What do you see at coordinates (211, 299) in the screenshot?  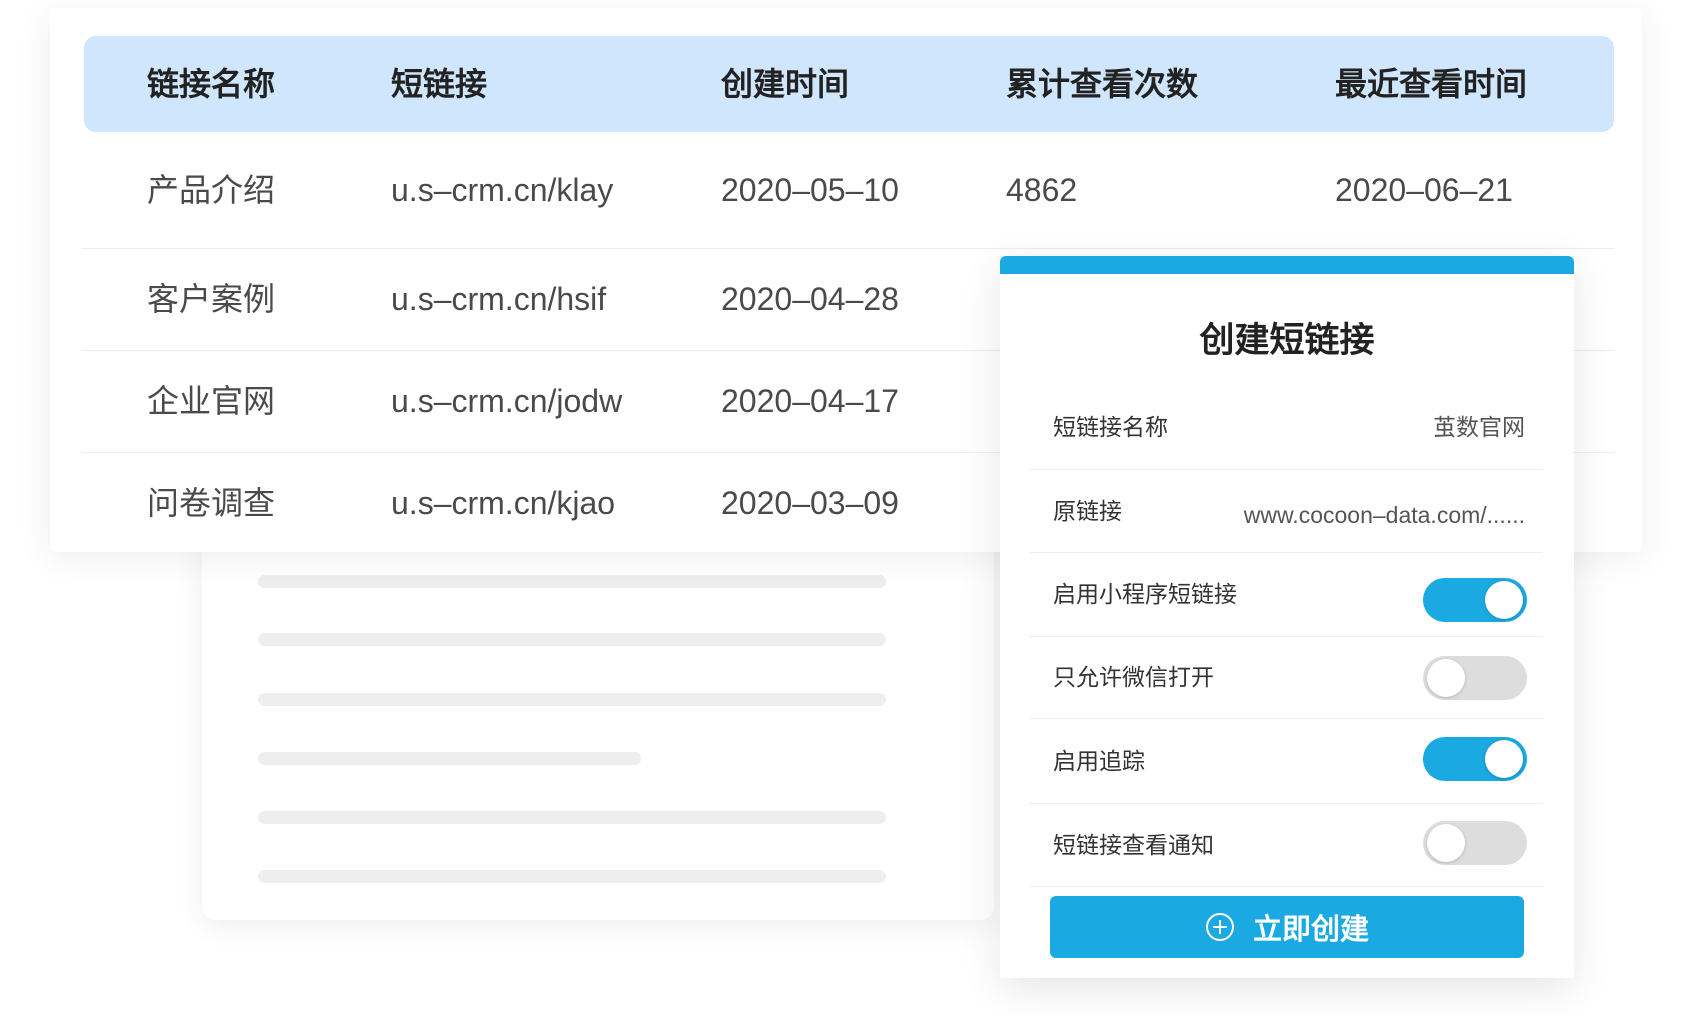 I see `cell-link-name: 客户案例` at bounding box center [211, 299].